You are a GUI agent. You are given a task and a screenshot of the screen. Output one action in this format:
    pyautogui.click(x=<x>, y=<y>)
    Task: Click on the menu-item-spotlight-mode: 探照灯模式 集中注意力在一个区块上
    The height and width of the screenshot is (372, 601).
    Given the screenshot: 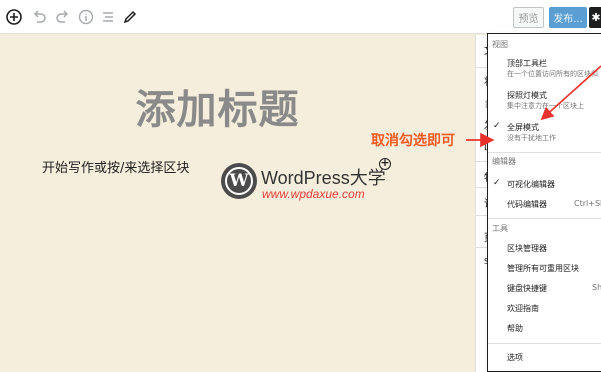 What is the action you would take?
    pyautogui.click(x=544, y=101)
    